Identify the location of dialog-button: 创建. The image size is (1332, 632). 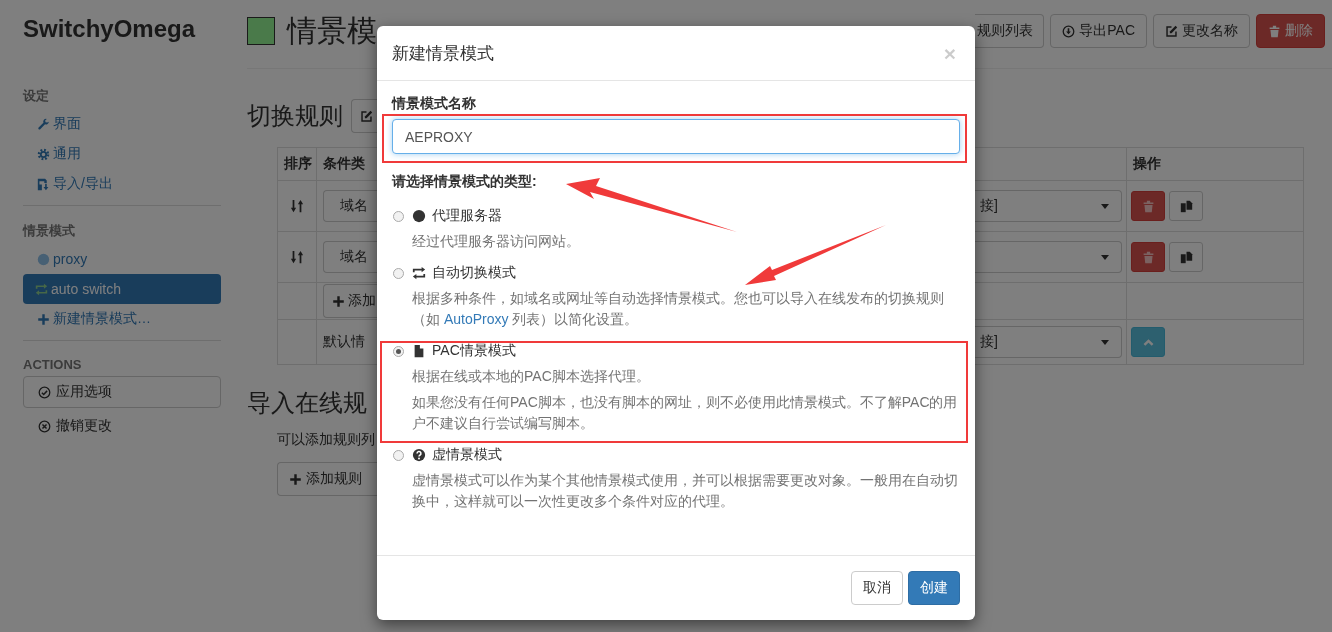
(934, 588).